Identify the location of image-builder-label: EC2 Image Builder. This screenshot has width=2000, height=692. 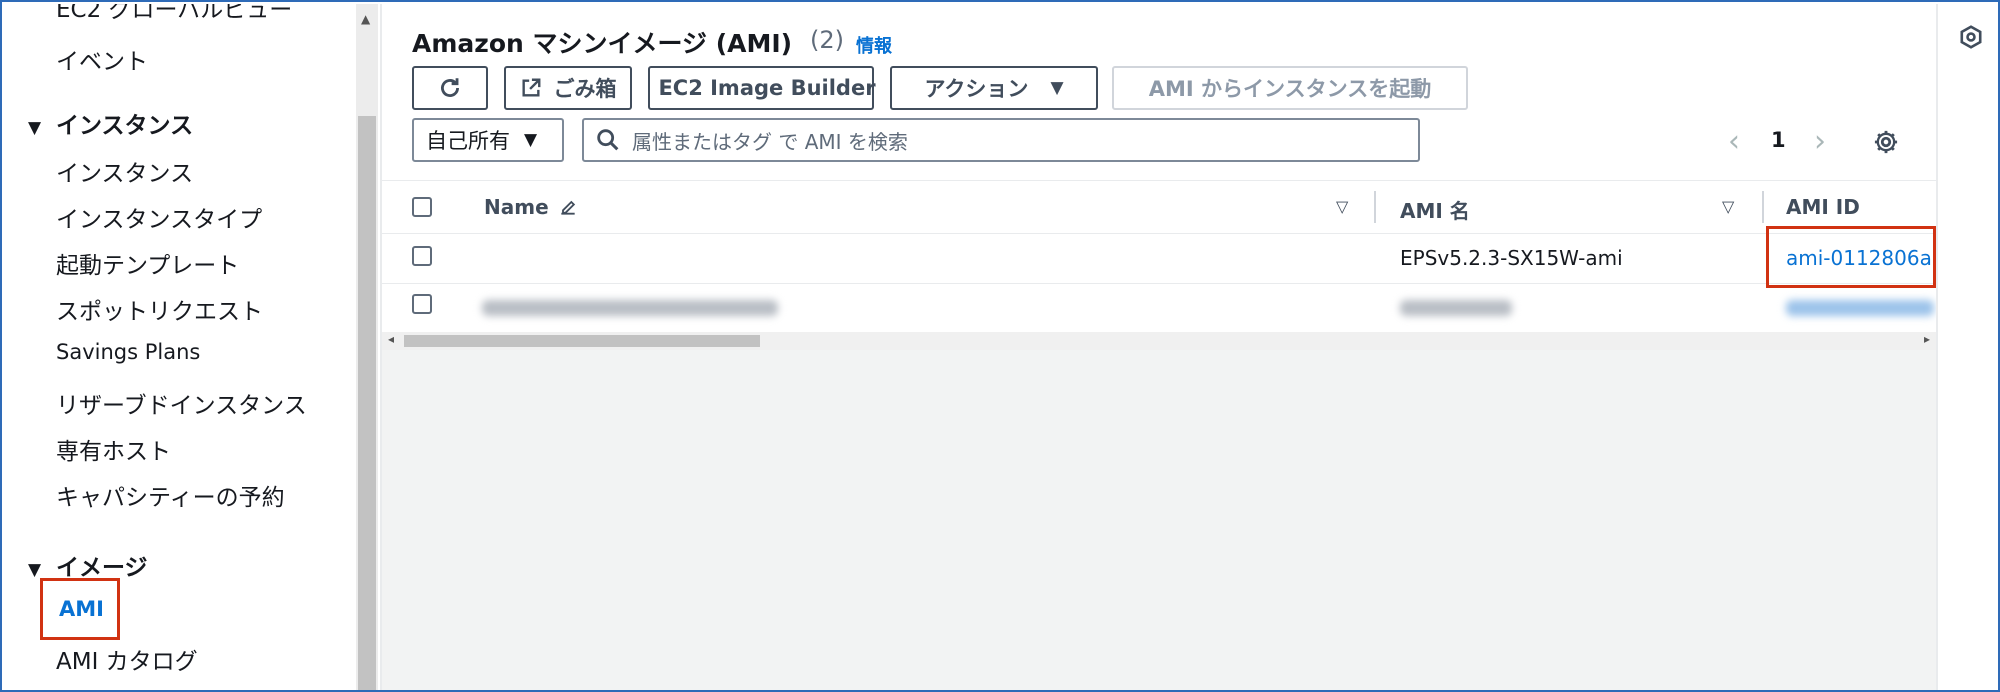
(767, 88).